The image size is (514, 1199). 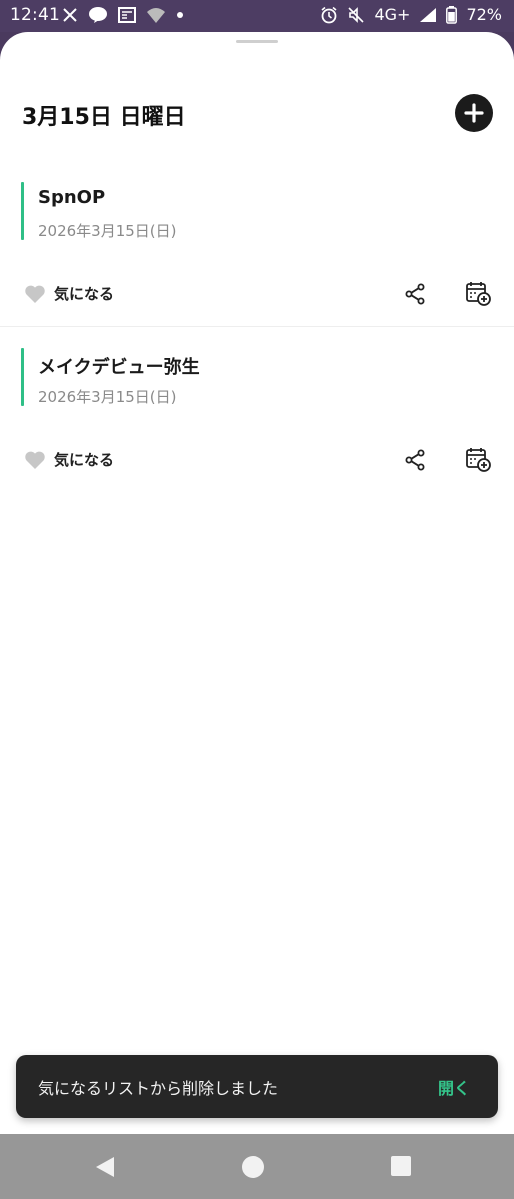 What do you see at coordinates (428, 15) in the screenshot?
I see `signal-icon` at bounding box center [428, 15].